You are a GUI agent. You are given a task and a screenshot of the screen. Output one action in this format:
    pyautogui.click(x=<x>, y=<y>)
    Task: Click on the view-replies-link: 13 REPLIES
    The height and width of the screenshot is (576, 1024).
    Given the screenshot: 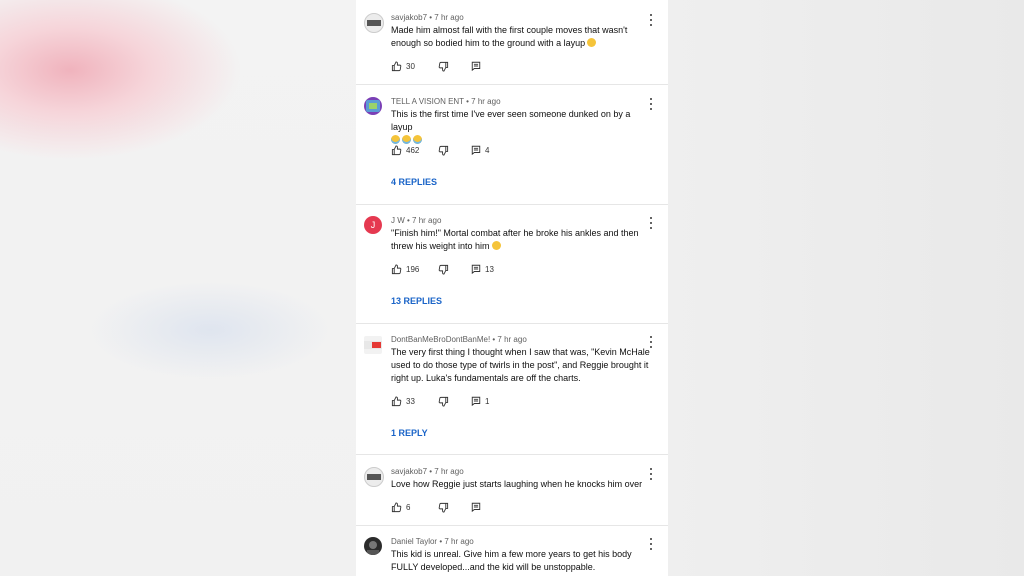 What is the action you would take?
    pyautogui.click(x=416, y=301)
    